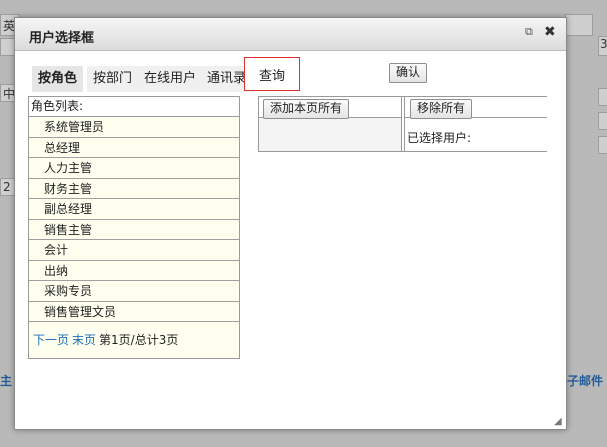  I want to click on next-page-link: 下一页, so click(51, 340).